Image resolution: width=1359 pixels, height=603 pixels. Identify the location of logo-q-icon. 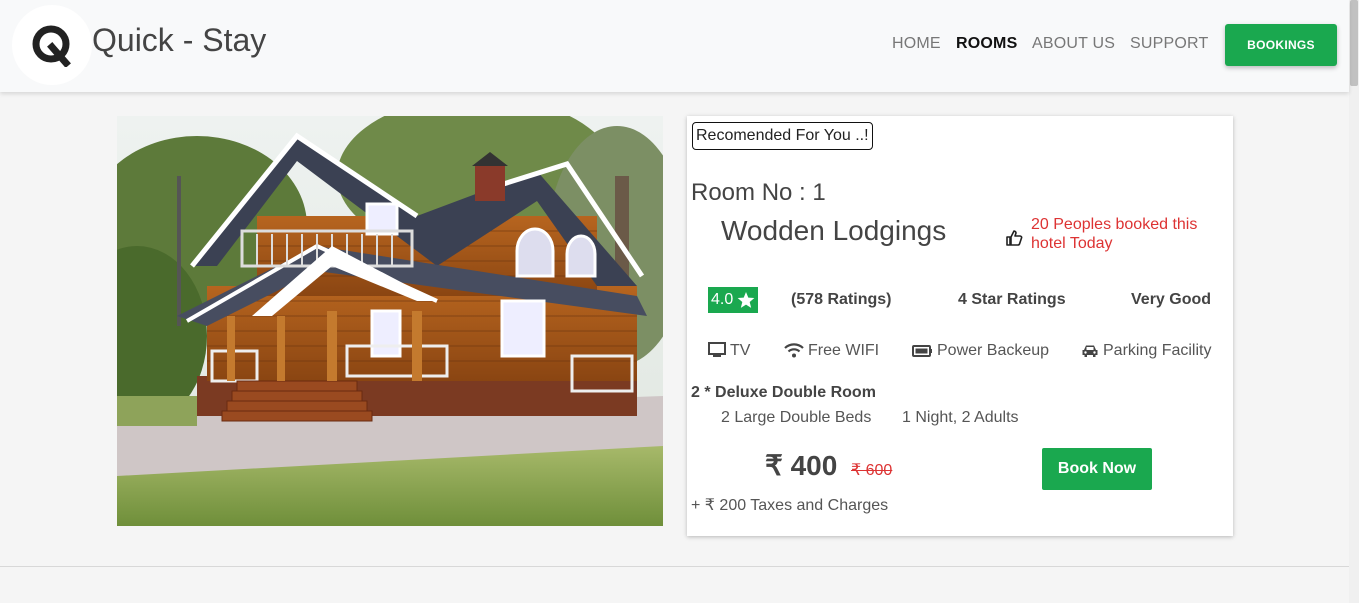
(51, 46).